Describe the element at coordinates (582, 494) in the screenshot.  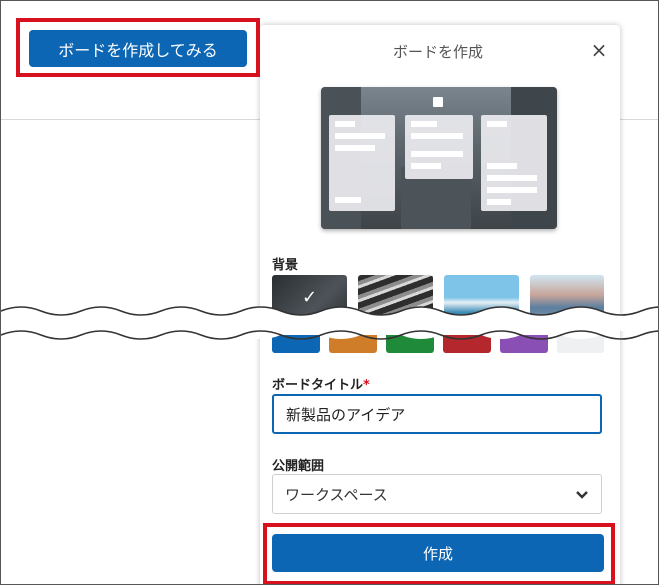
I see `chevron-down-icon` at that location.